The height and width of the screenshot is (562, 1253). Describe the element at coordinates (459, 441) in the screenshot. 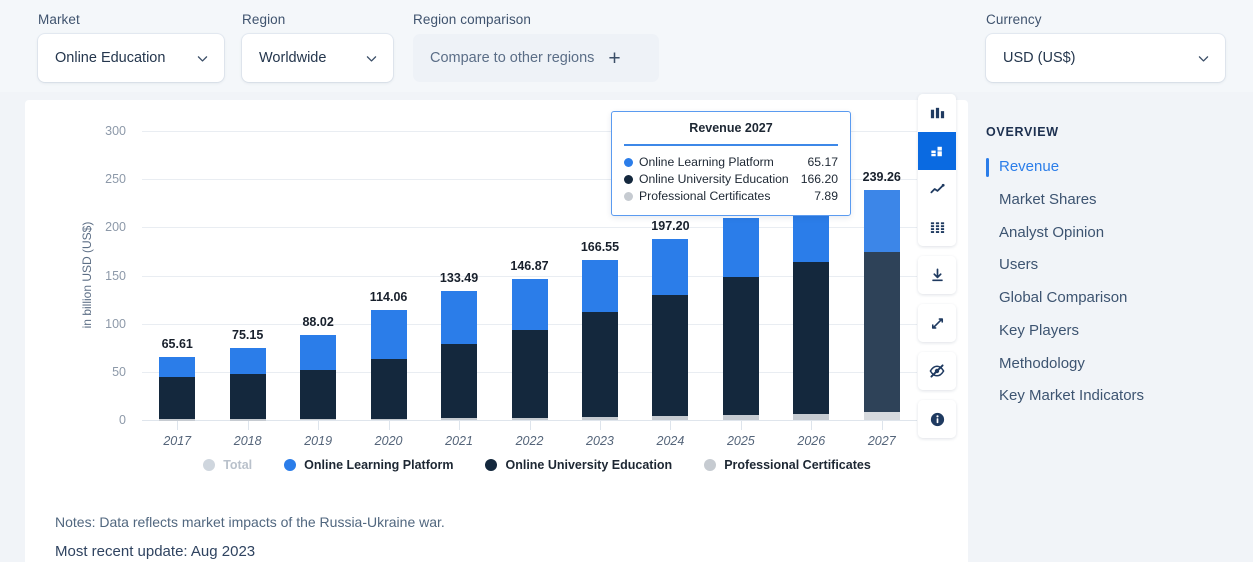

I see `x-axis-tick-label: 2021` at that location.